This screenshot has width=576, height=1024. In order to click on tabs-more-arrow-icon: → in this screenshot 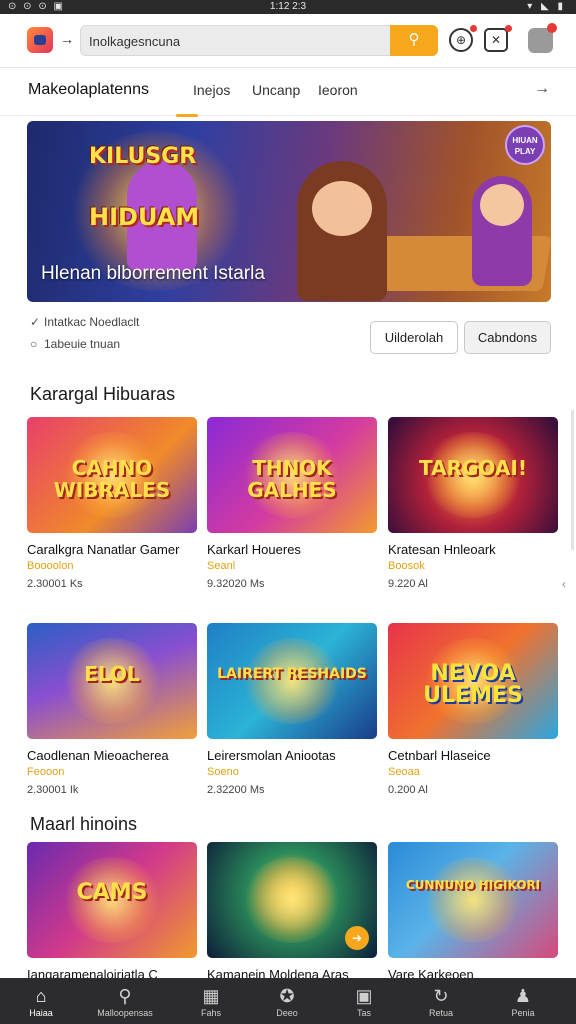, I will do `click(542, 89)`.